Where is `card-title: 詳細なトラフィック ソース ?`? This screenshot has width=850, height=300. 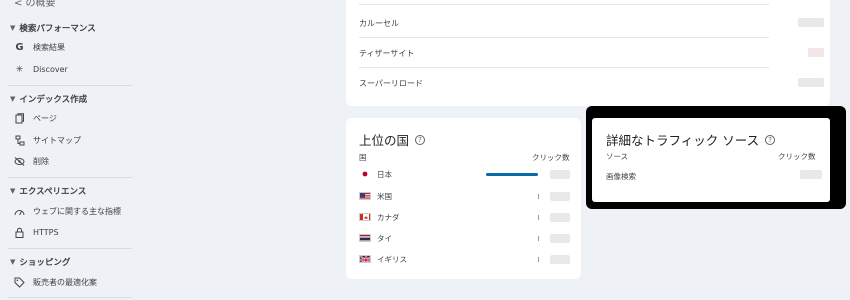
card-title: 詳細なトラフィック ソース ? is located at coordinates (691, 139).